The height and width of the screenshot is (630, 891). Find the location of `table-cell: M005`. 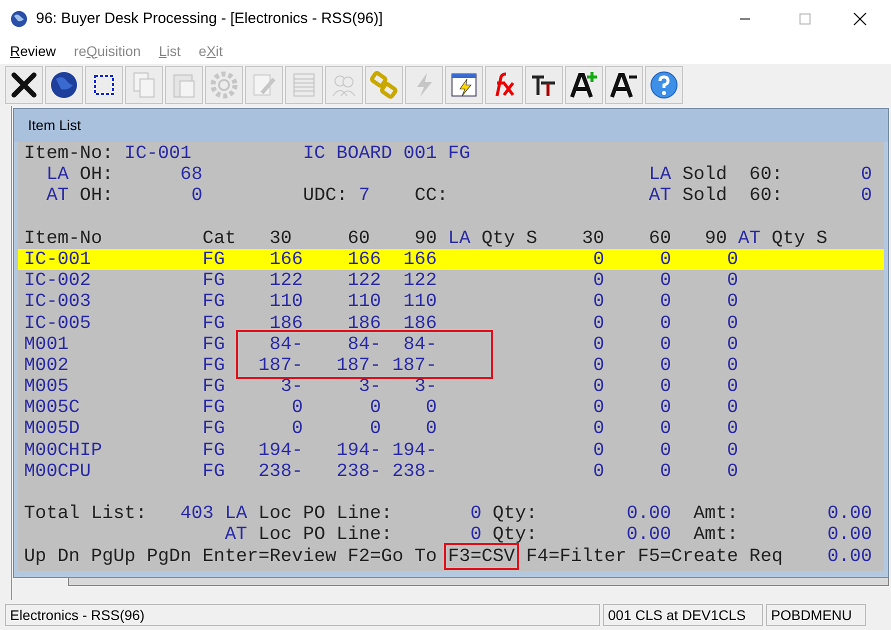

table-cell: M005 is located at coordinates (46, 387).